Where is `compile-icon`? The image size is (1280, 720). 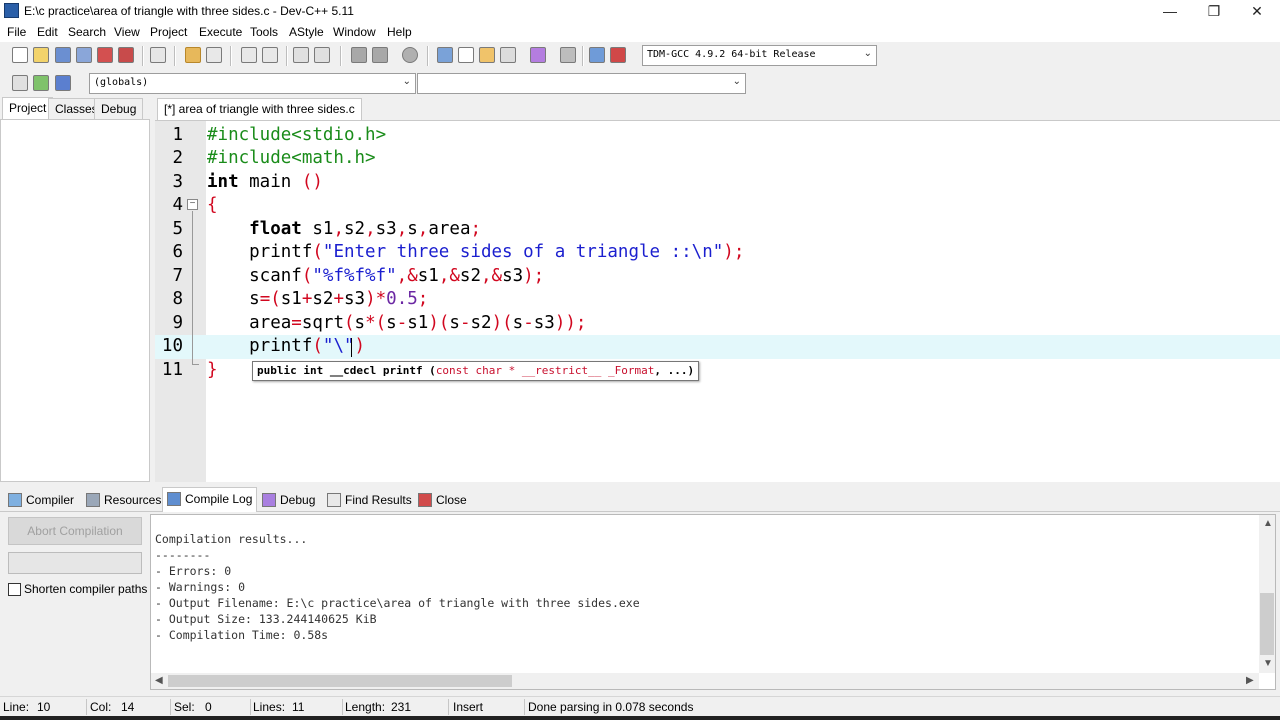
compile-icon is located at coordinates (445, 55).